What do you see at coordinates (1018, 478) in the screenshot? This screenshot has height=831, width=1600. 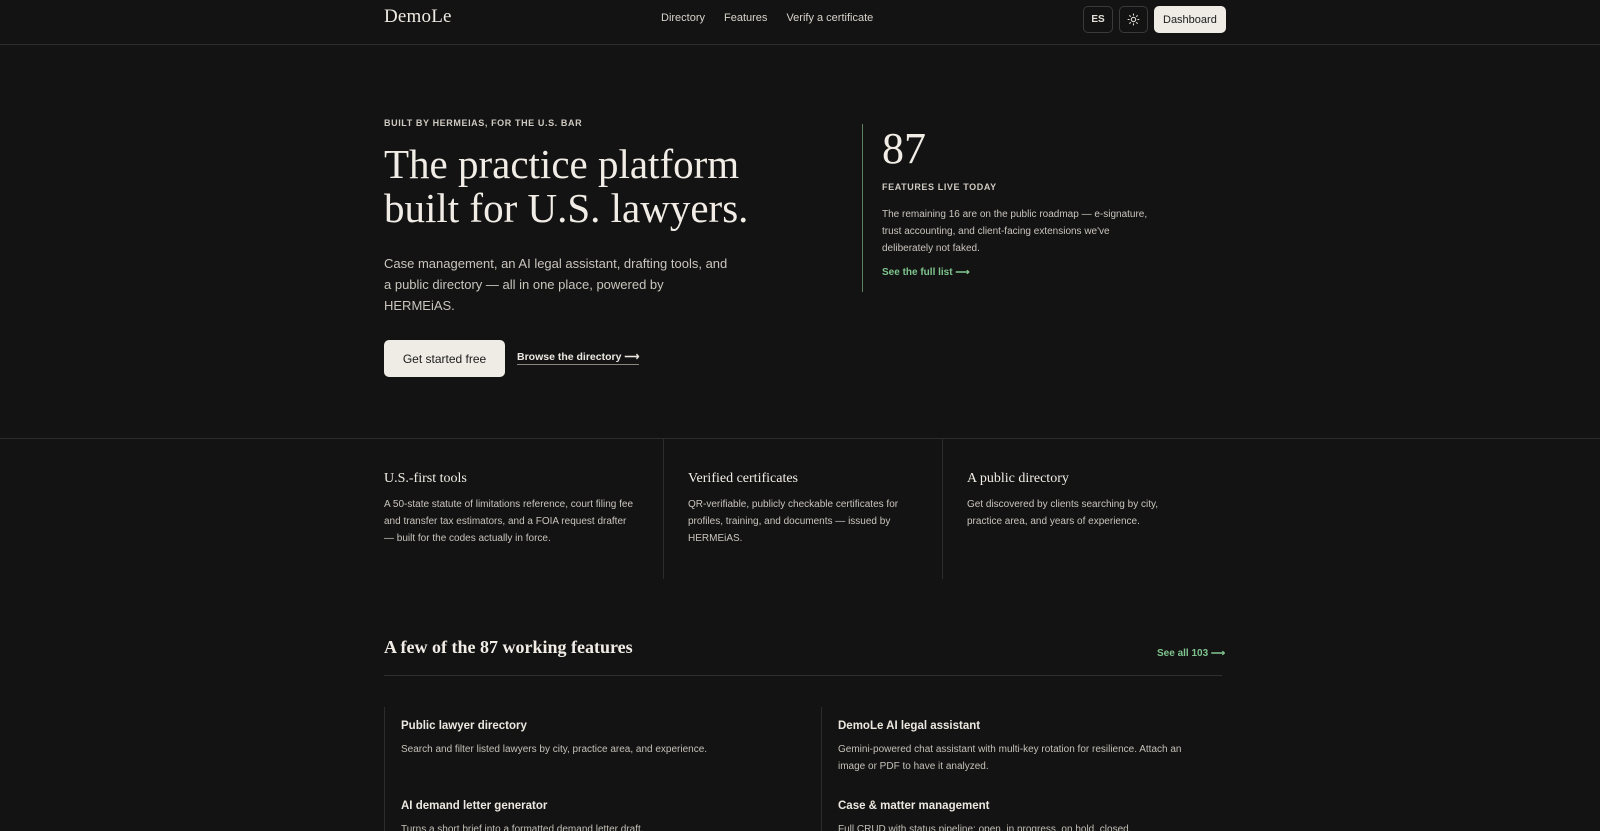 I see `pillar-title: A public directory` at bounding box center [1018, 478].